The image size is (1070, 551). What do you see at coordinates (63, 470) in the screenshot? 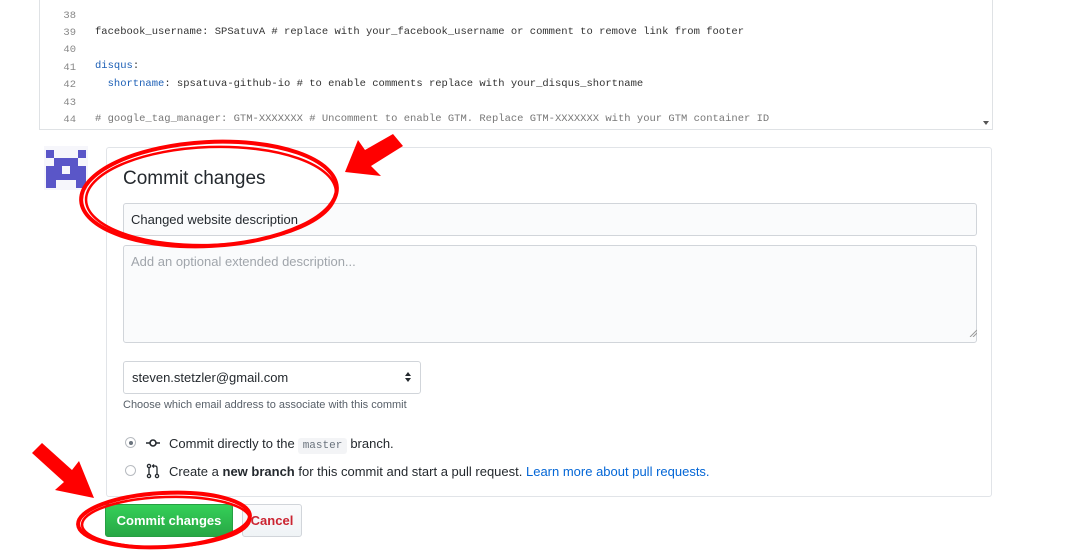
I see `arrow-icon` at bounding box center [63, 470].